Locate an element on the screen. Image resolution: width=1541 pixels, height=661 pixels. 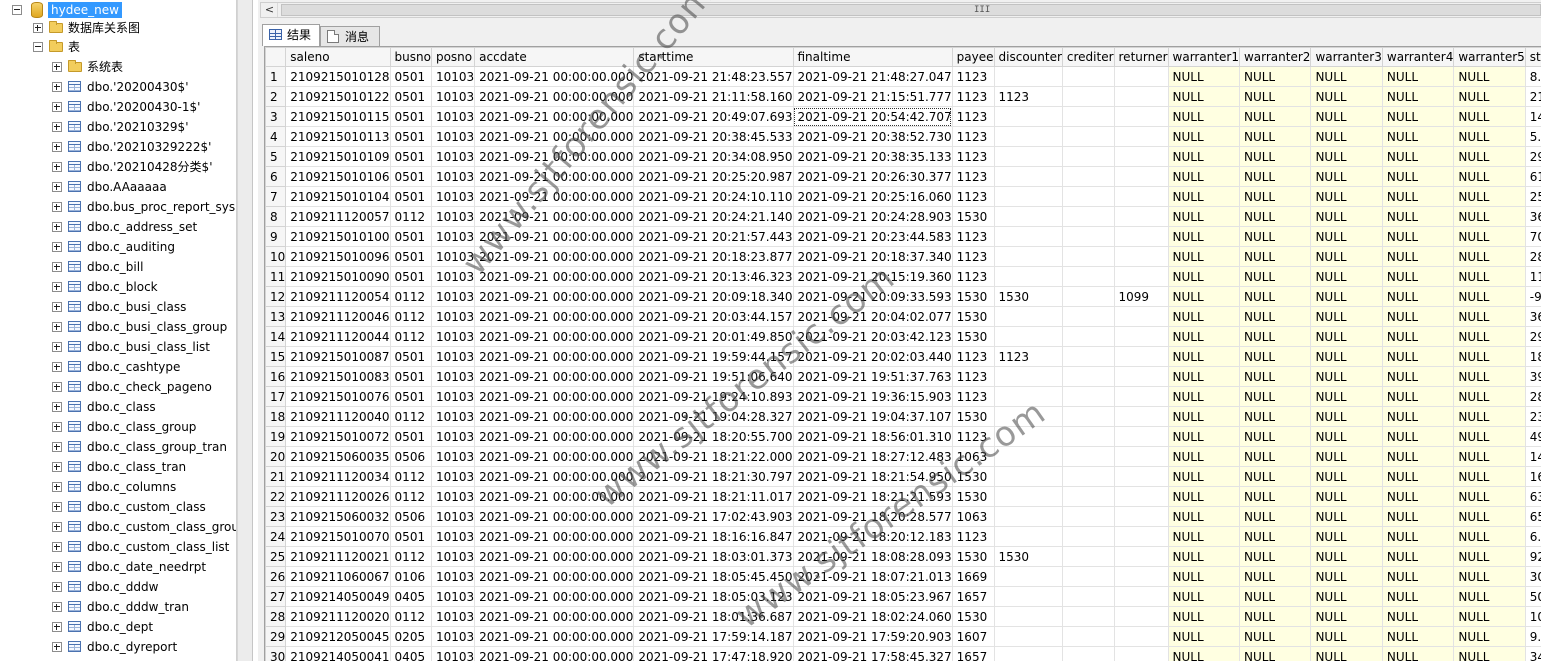
grid-cell: 2021-09-21 19:36:15.903 is located at coordinates (872, 396).